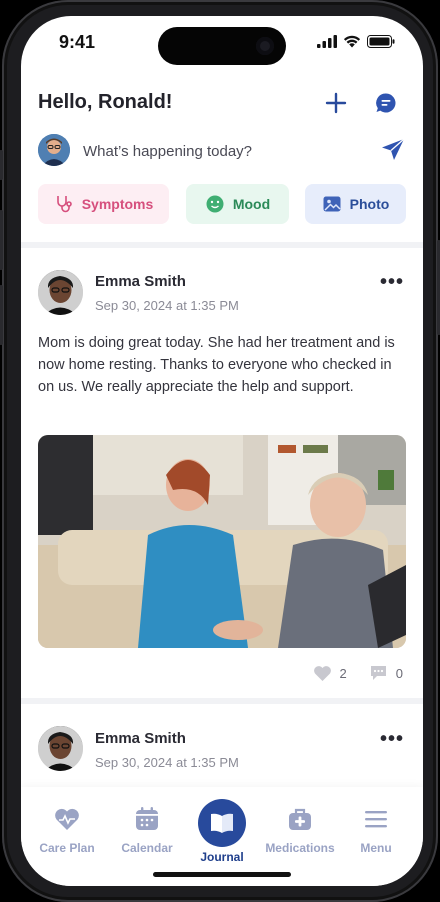  What do you see at coordinates (215, 204) in the screenshot?
I see `smiley-icon` at bounding box center [215, 204].